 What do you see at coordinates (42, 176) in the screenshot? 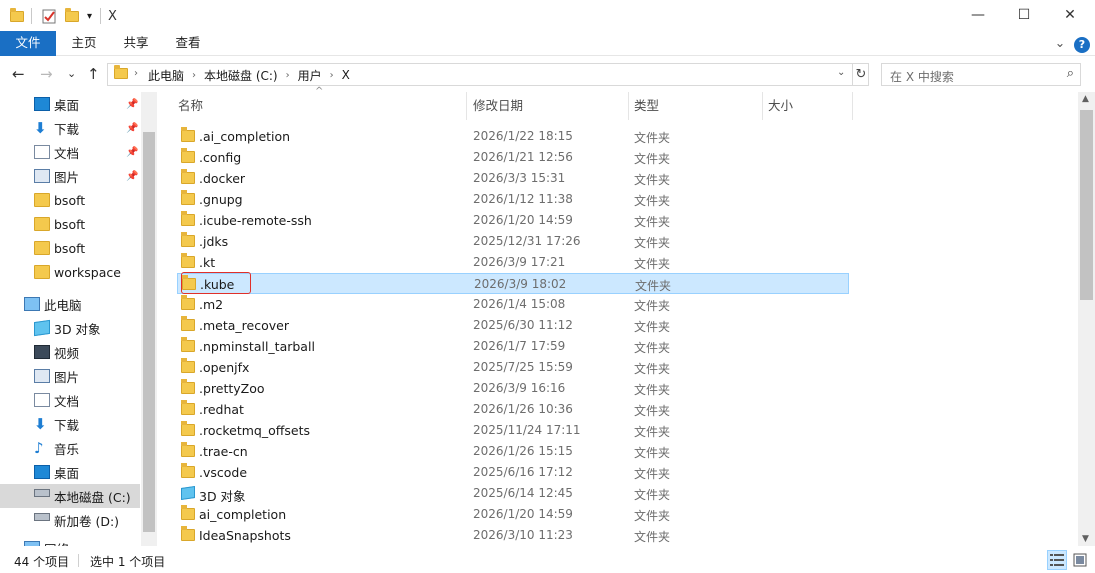
I see `picture-icon` at bounding box center [42, 176].